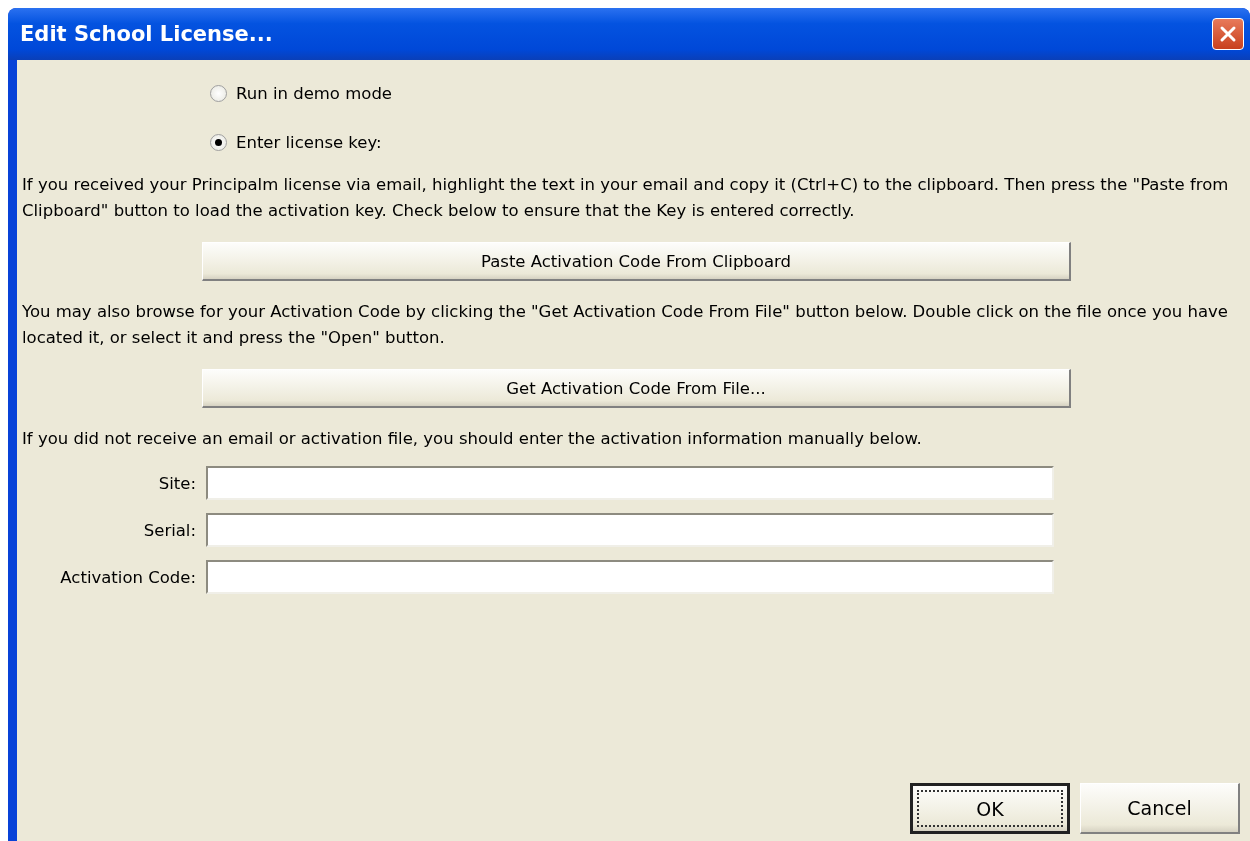  Describe the element at coordinates (1160, 808) in the screenshot. I see `cancel-button: Cancel` at that location.